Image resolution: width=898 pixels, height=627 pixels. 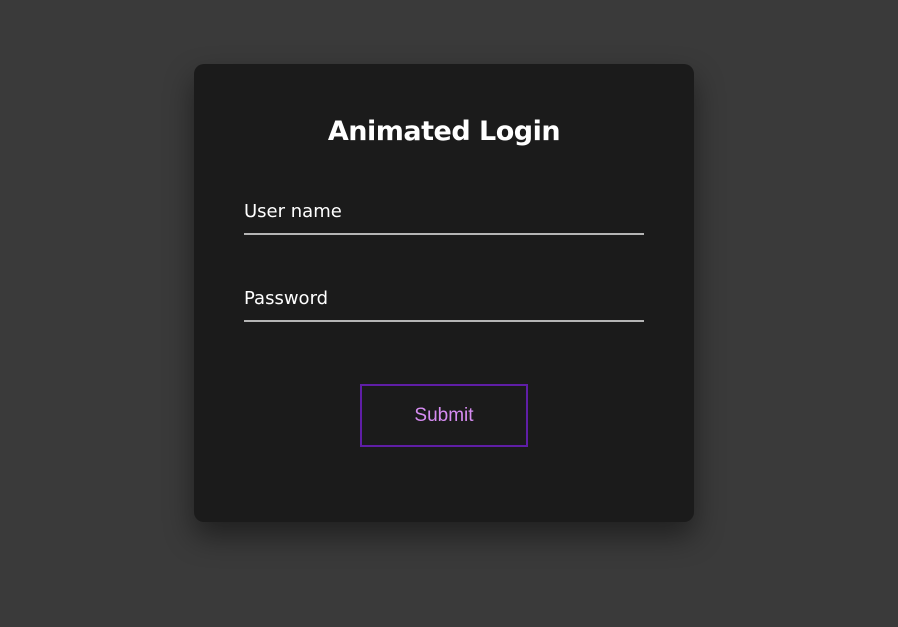 I want to click on password-field: Password, so click(x=444, y=303).